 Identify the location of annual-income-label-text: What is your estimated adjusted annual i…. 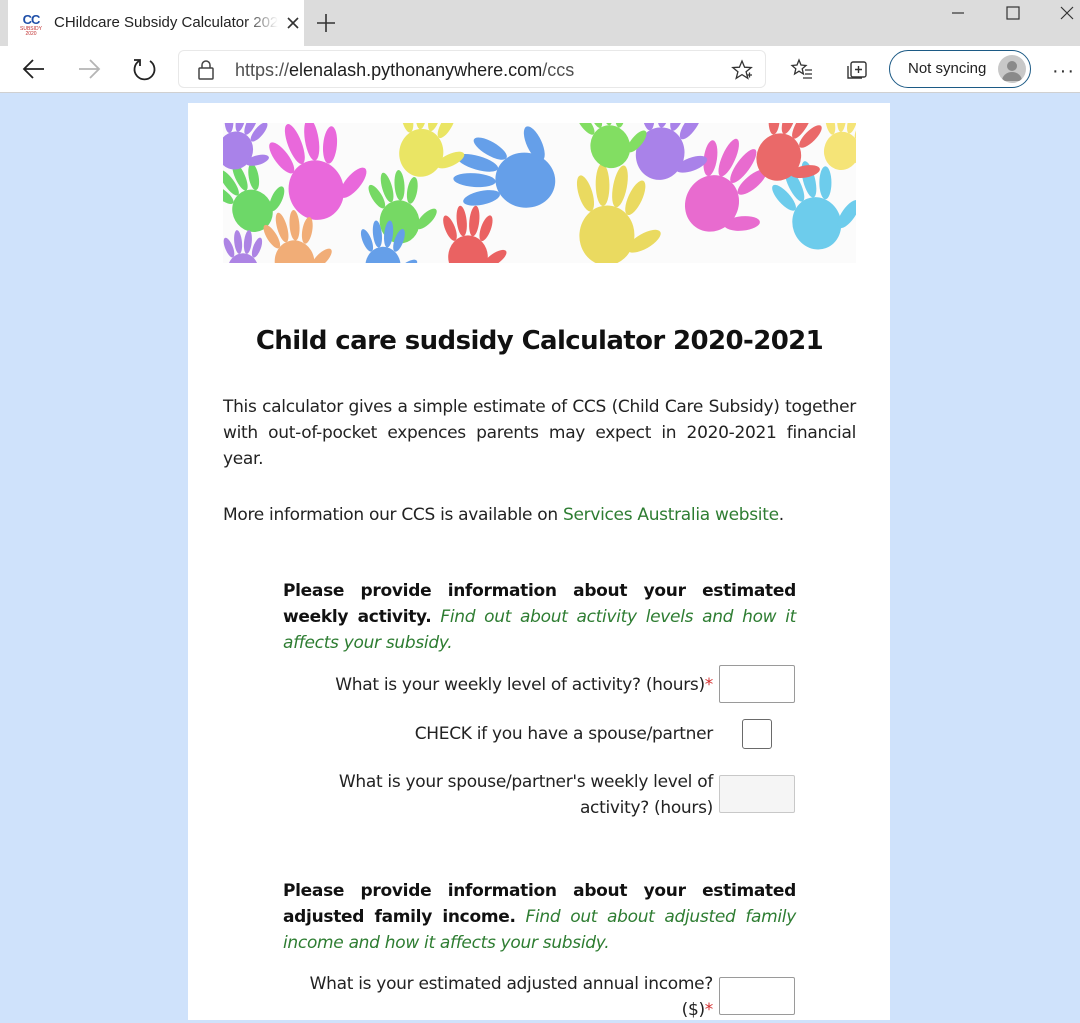
(511, 997).